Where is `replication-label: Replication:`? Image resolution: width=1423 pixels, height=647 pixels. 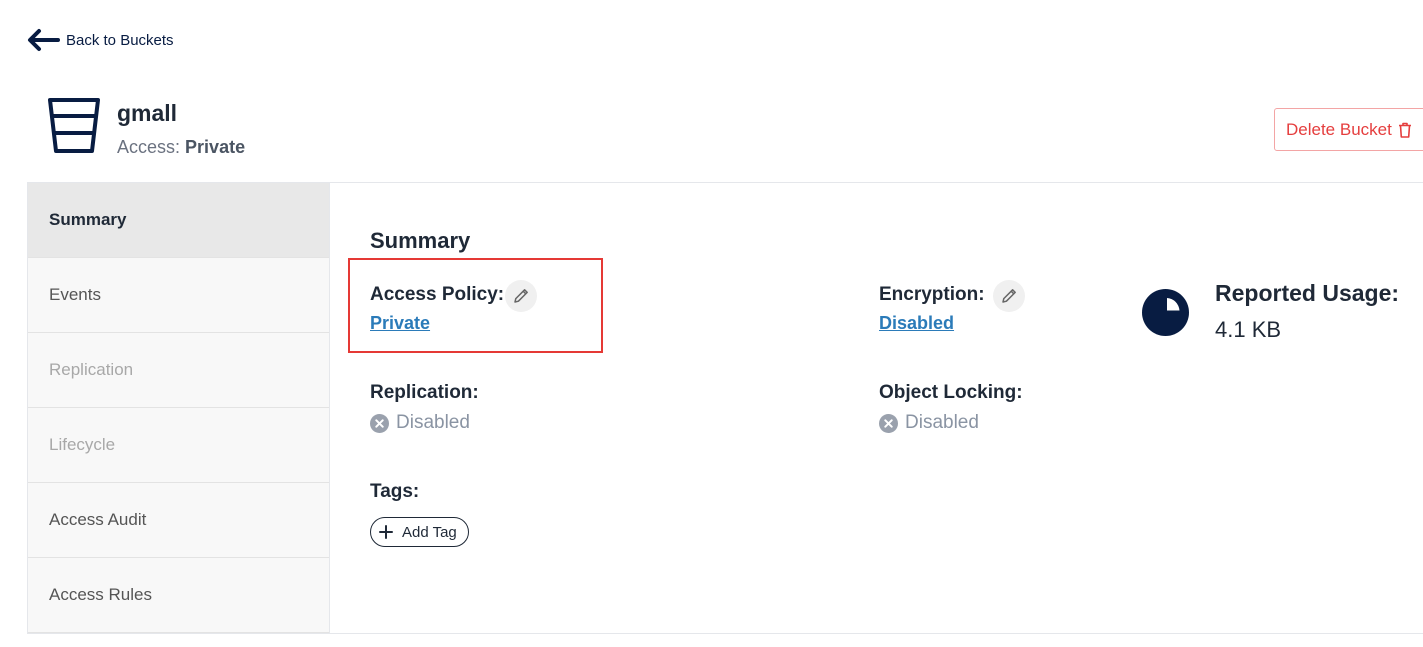
replication-label: Replication: is located at coordinates (424, 392).